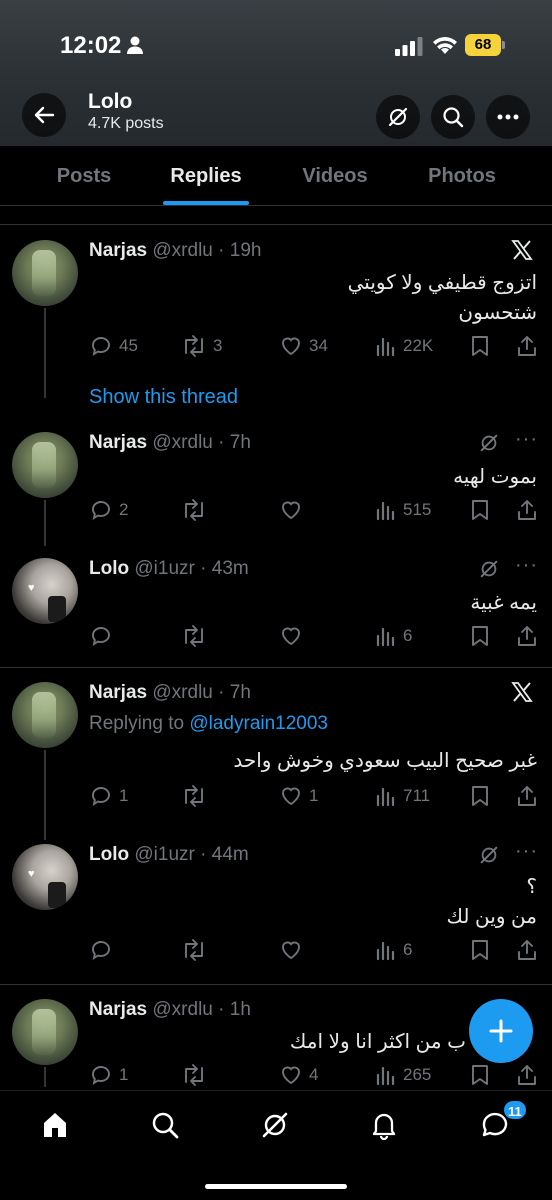  What do you see at coordinates (522, 692) in the screenshot?
I see `x-logo-icon` at bounding box center [522, 692].